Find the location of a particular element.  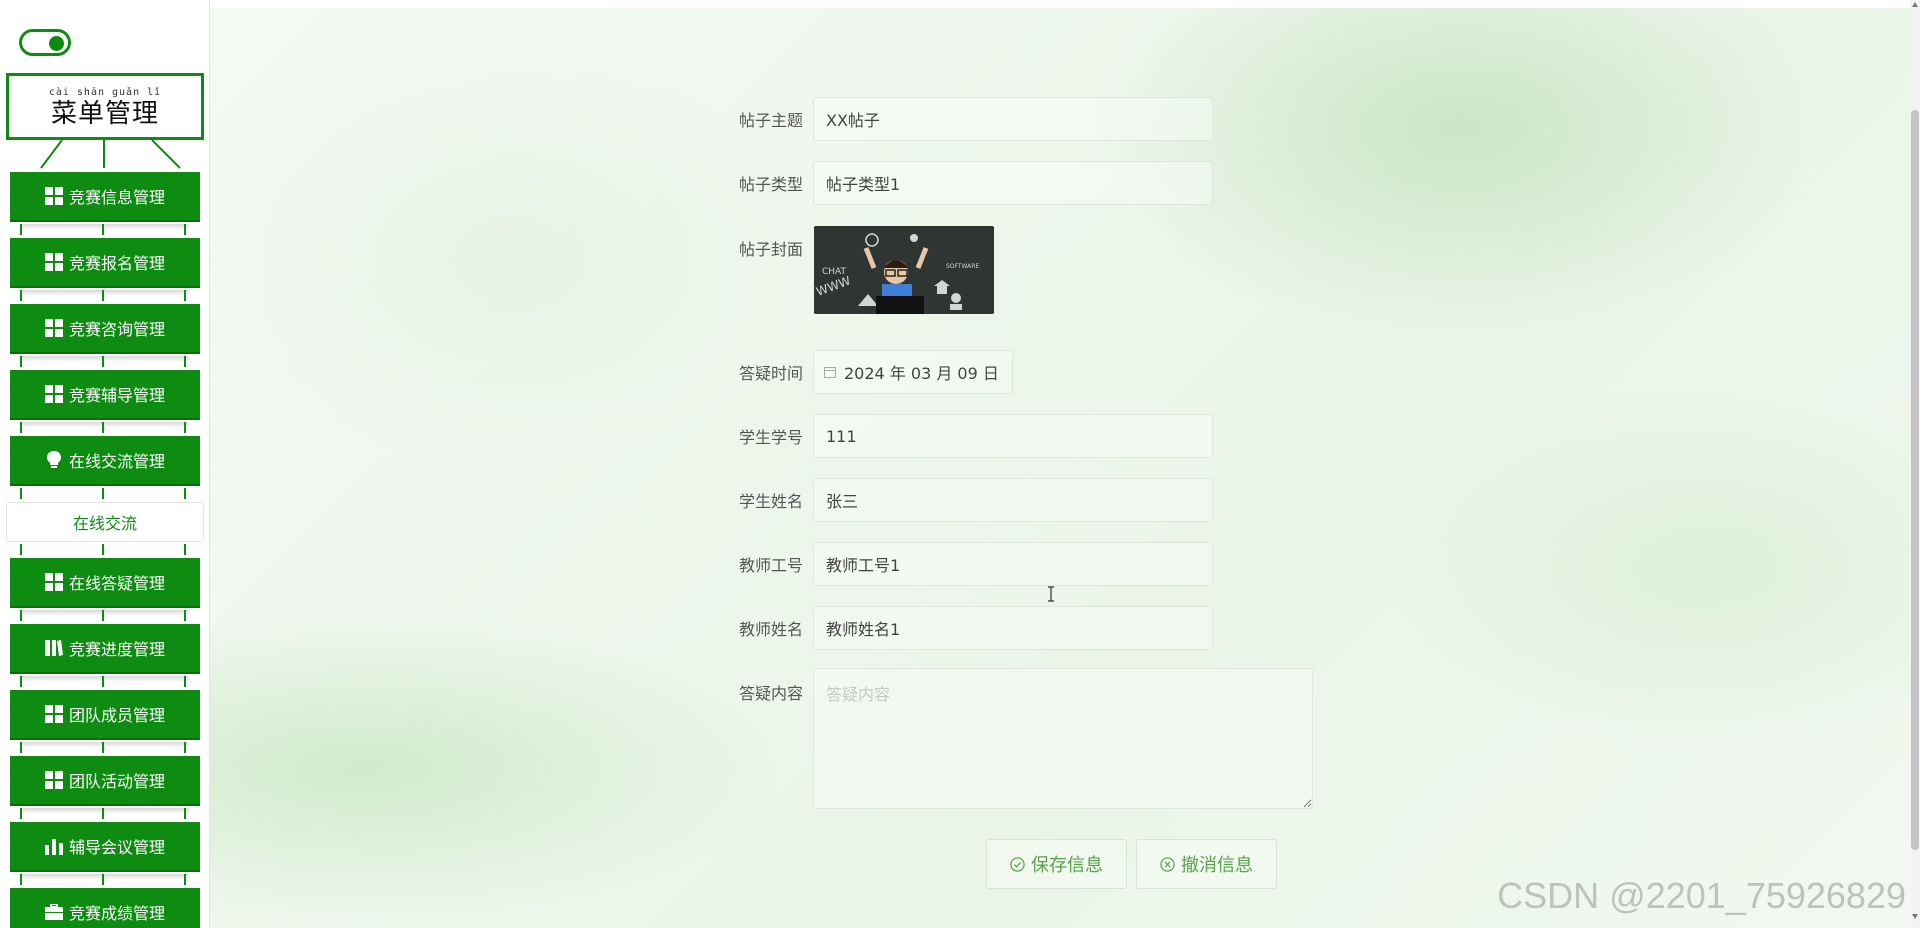

menu-item: 竞赛进度管理 is located at coordinates (104, 657).